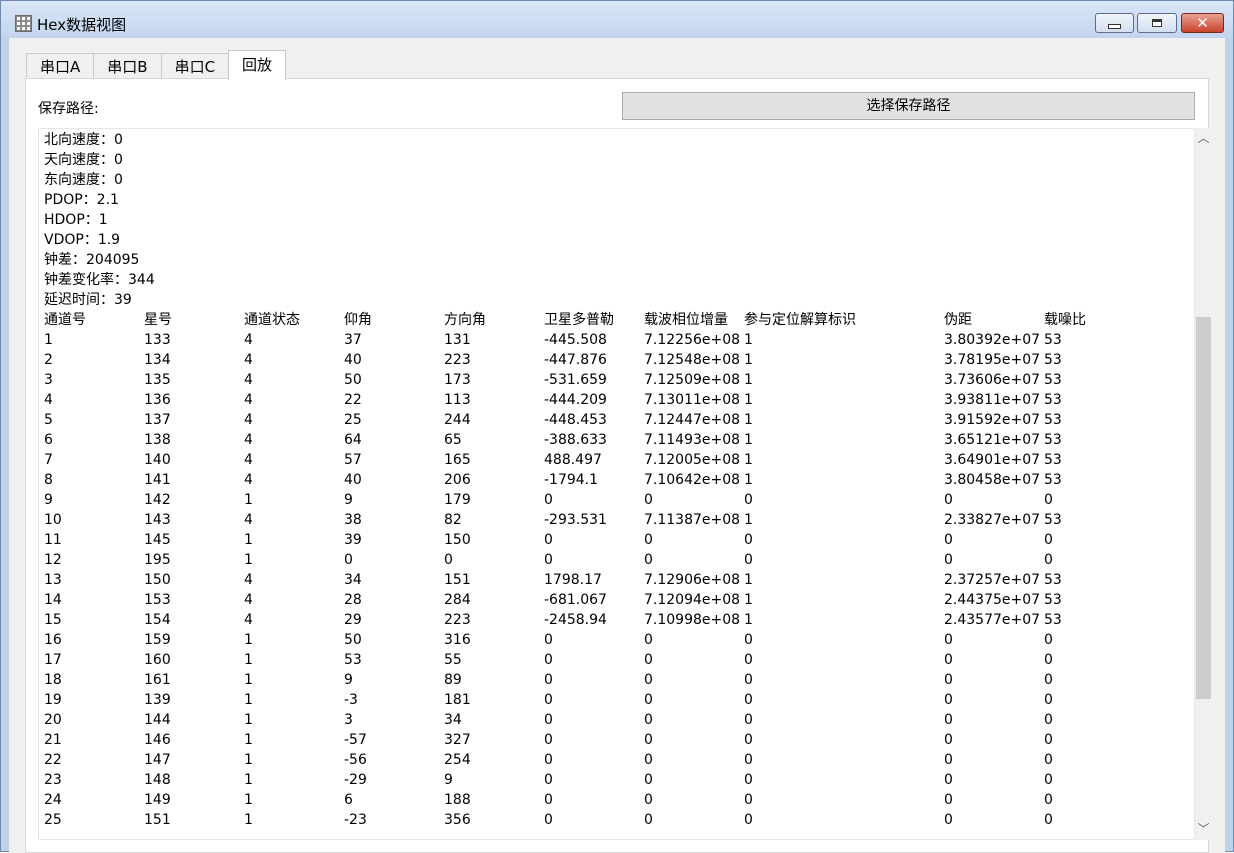 Image resolution: width=1234 pixels, height=853 pixels. What do you see at coordinates (1203, 829) in the screenshot?
I see `chevron-down-icon: ﹀` at bounding box center [1203, 829].